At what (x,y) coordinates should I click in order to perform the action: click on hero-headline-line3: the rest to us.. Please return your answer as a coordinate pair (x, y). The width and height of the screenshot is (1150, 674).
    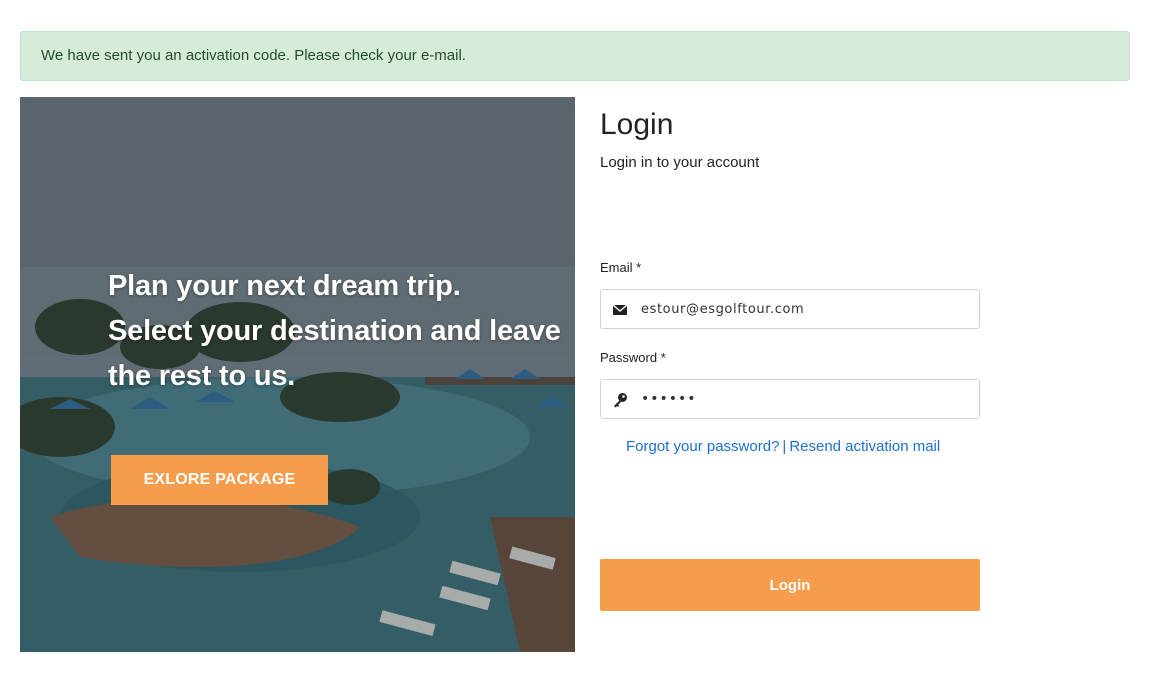
    Looking at the image, I should click on (202, 376).